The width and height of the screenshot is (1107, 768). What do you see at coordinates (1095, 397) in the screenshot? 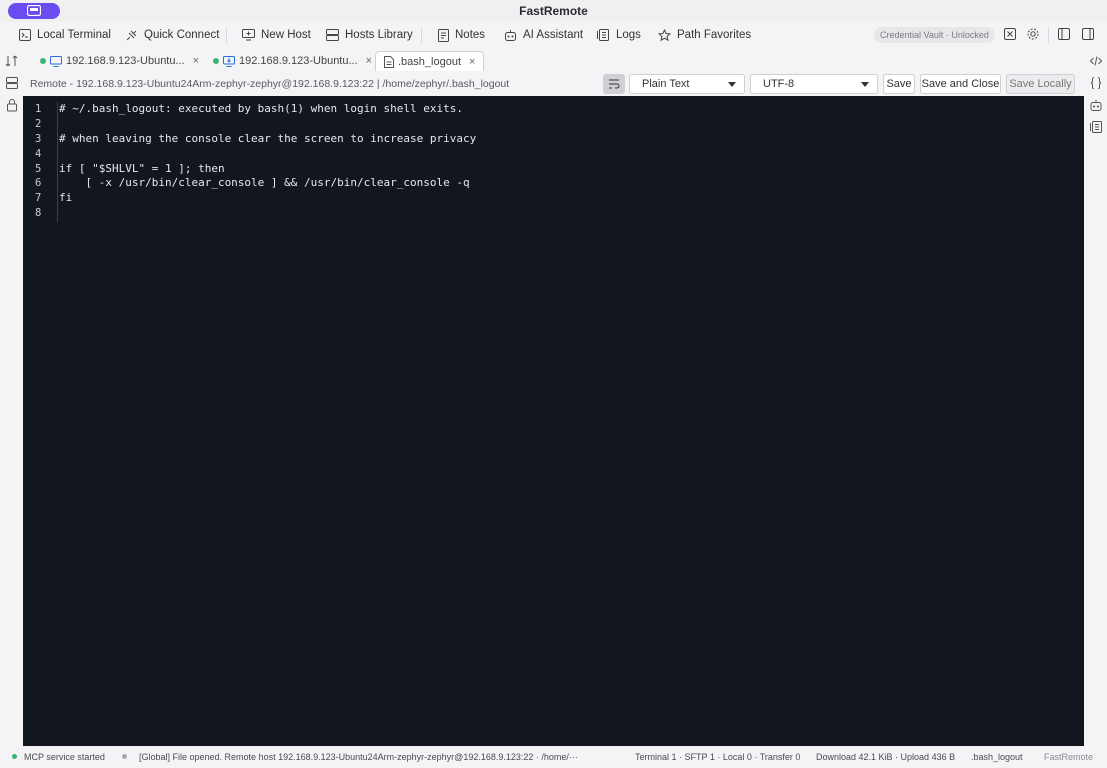
I see `right-rail` at bounding box center [1095, 397].